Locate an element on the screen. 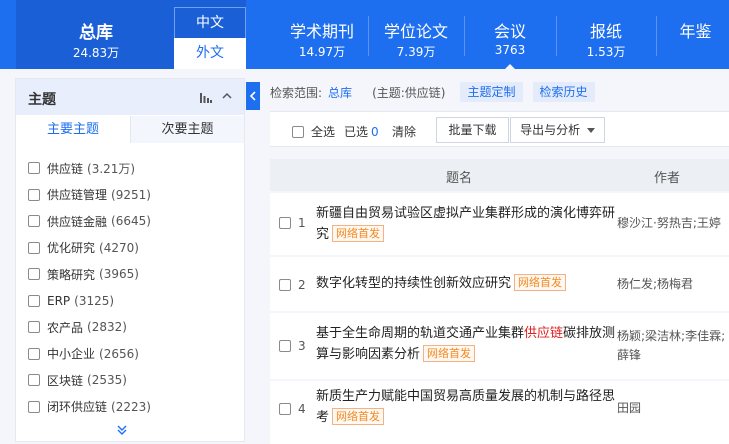 Image resolution: width=729 pixels, height=444 pixels. tab-count: 7.39万 is located at coordinates (416, 52).